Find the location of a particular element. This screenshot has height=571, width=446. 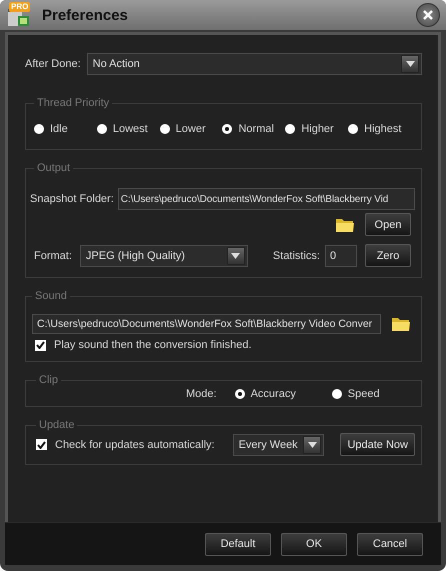

close-icon is located at coordinates (428, 15).